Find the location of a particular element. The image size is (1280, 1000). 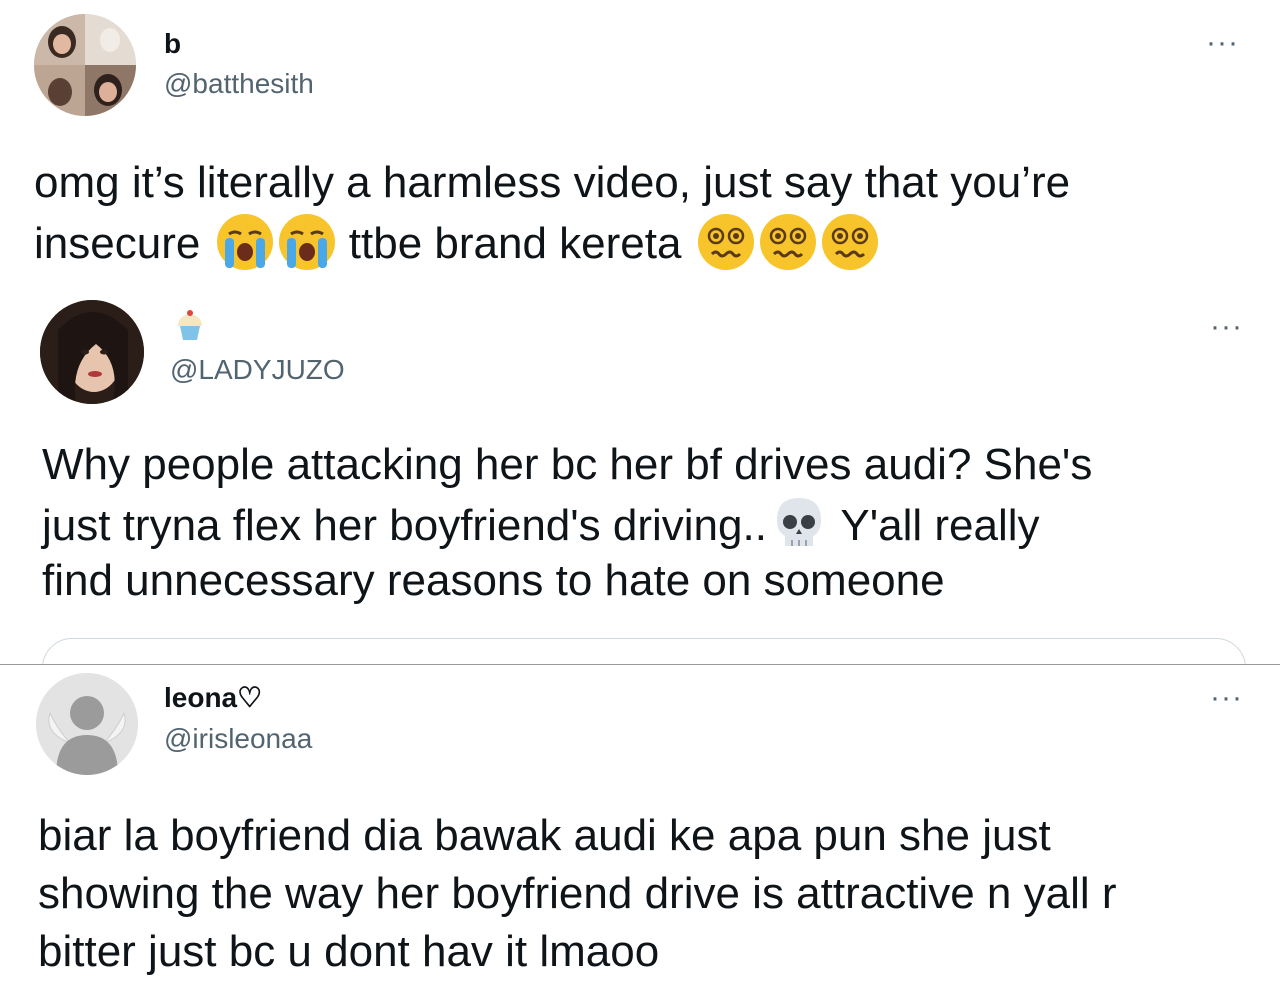

avatar-batthesith is located at coordinates (85, 65).